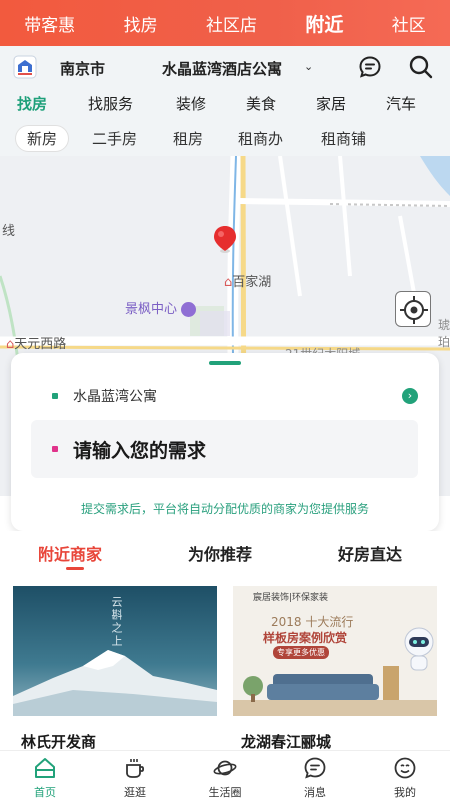 This screenshot has width=450, height=800. I want to click on top-tab-bar: 带客惠 找房 社区店 附近 社区, so click(225, 23).